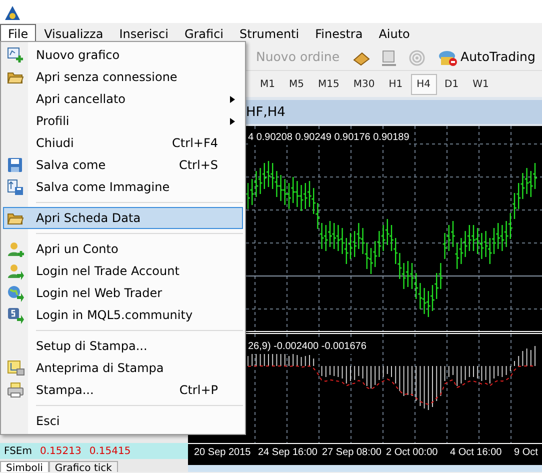 This screenshot has width=542, height=473. Describe the element at coordinates (296, 84) in the screenshot. I see `timeframe-button: M5` at that location.